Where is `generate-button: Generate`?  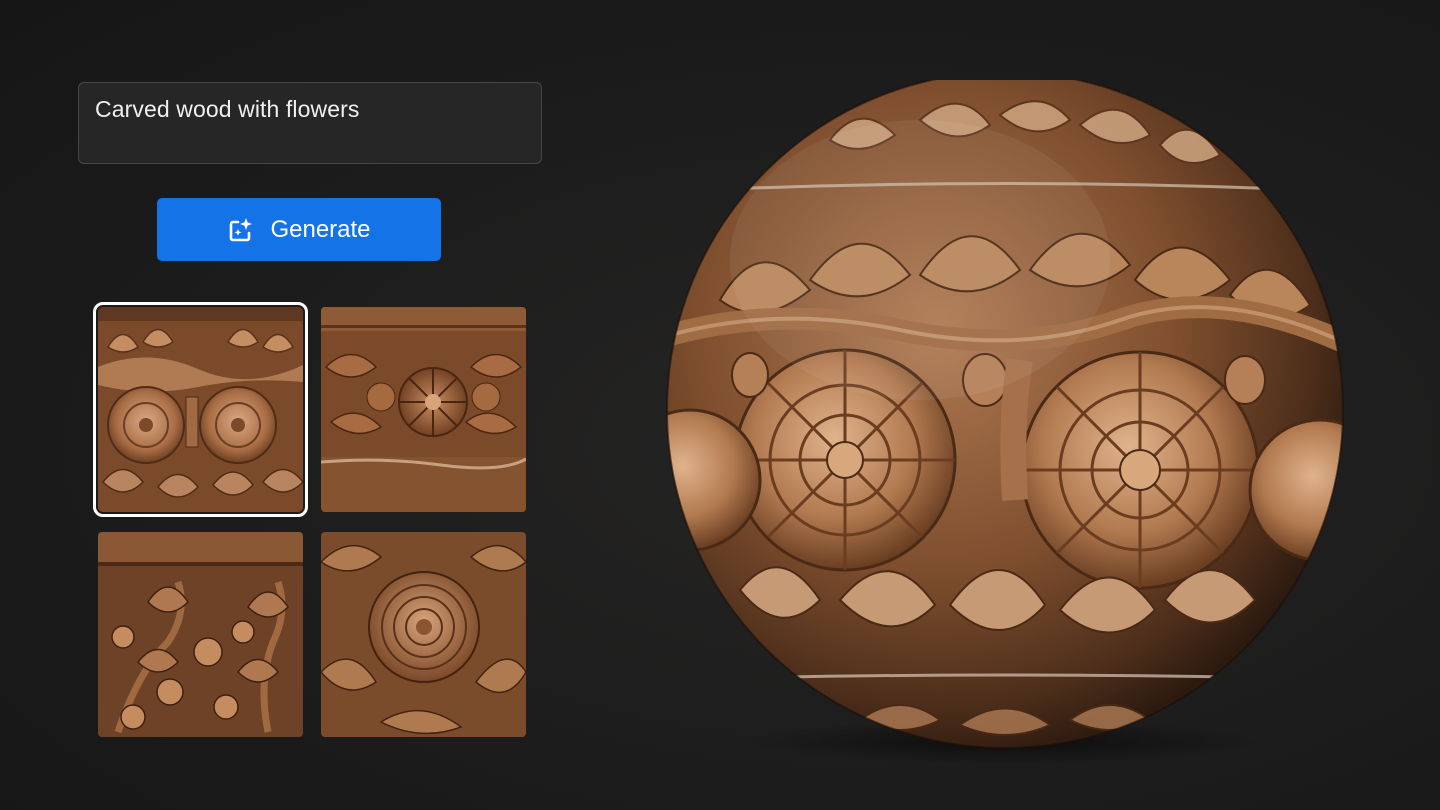 generate-button: Generate is located at coordinates (299, 229).